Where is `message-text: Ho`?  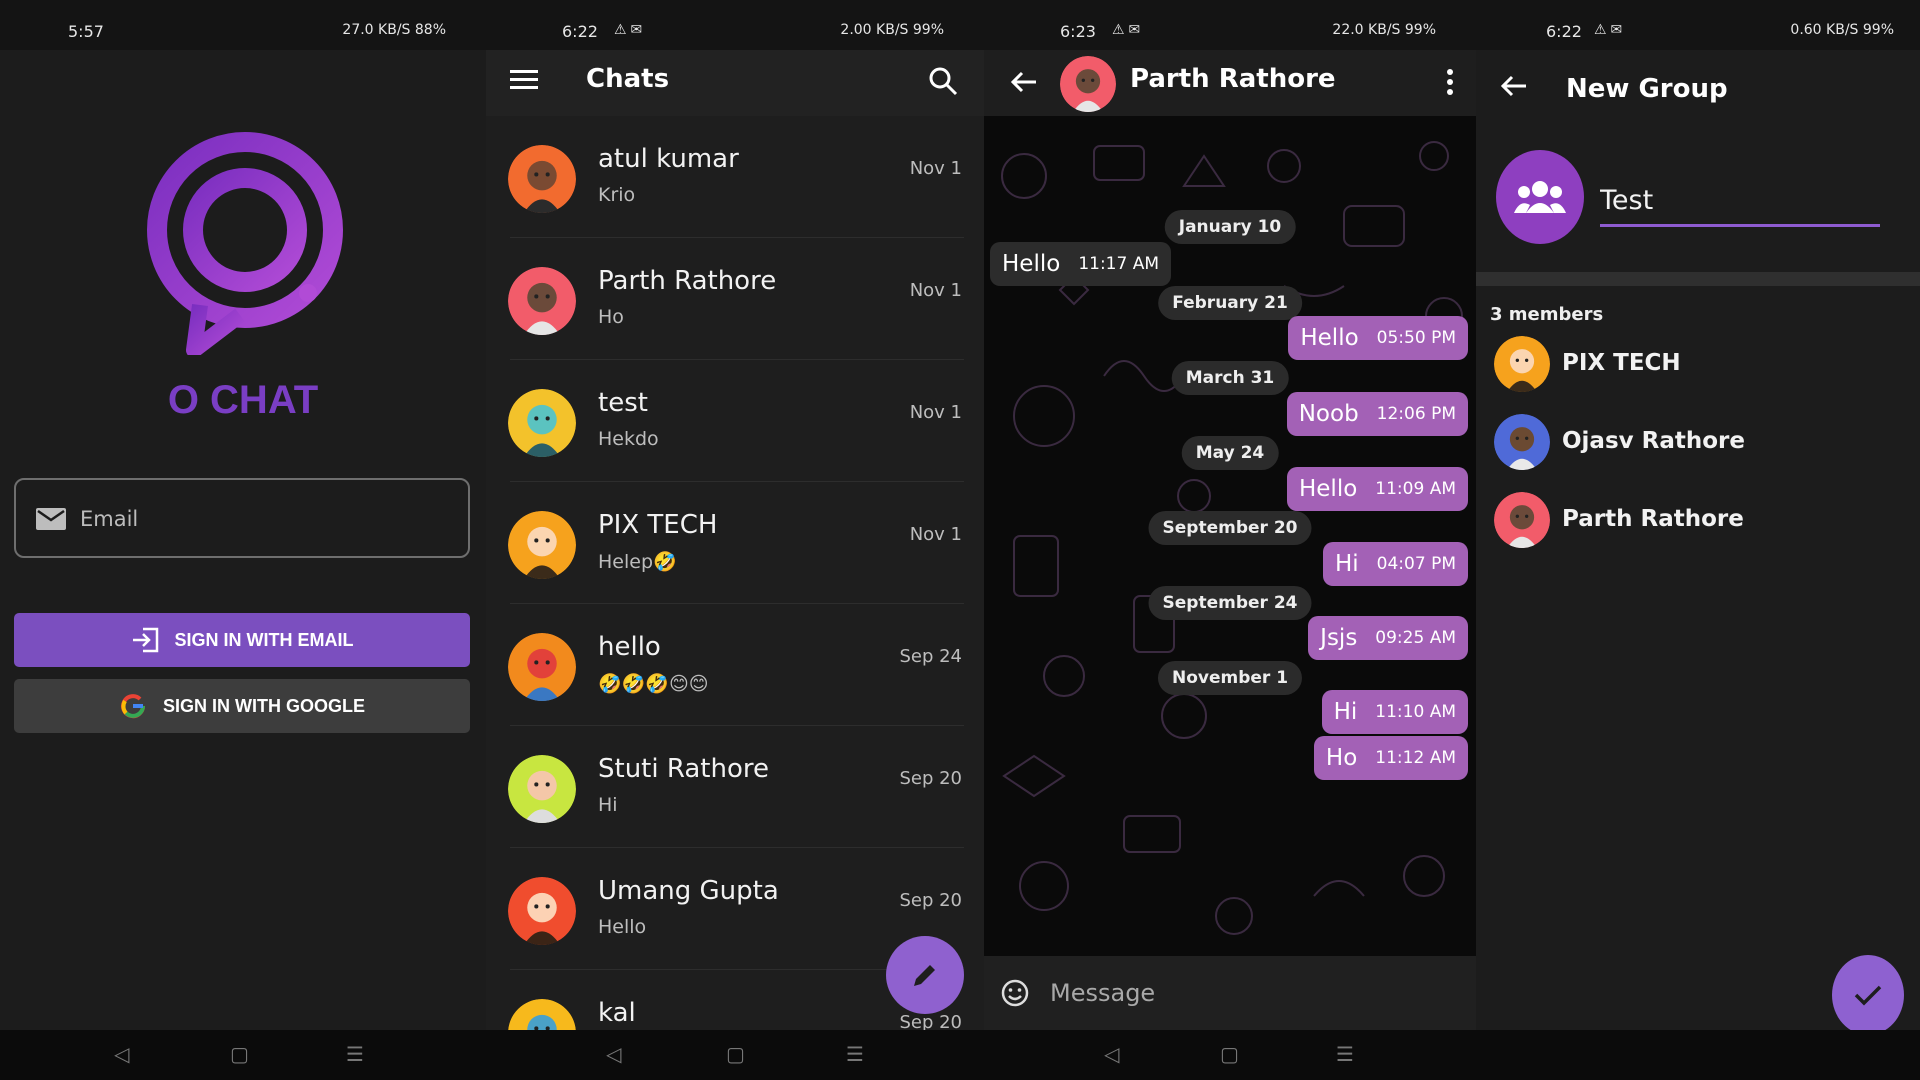 message-text: Ho is located at coordinates (1341, 758).